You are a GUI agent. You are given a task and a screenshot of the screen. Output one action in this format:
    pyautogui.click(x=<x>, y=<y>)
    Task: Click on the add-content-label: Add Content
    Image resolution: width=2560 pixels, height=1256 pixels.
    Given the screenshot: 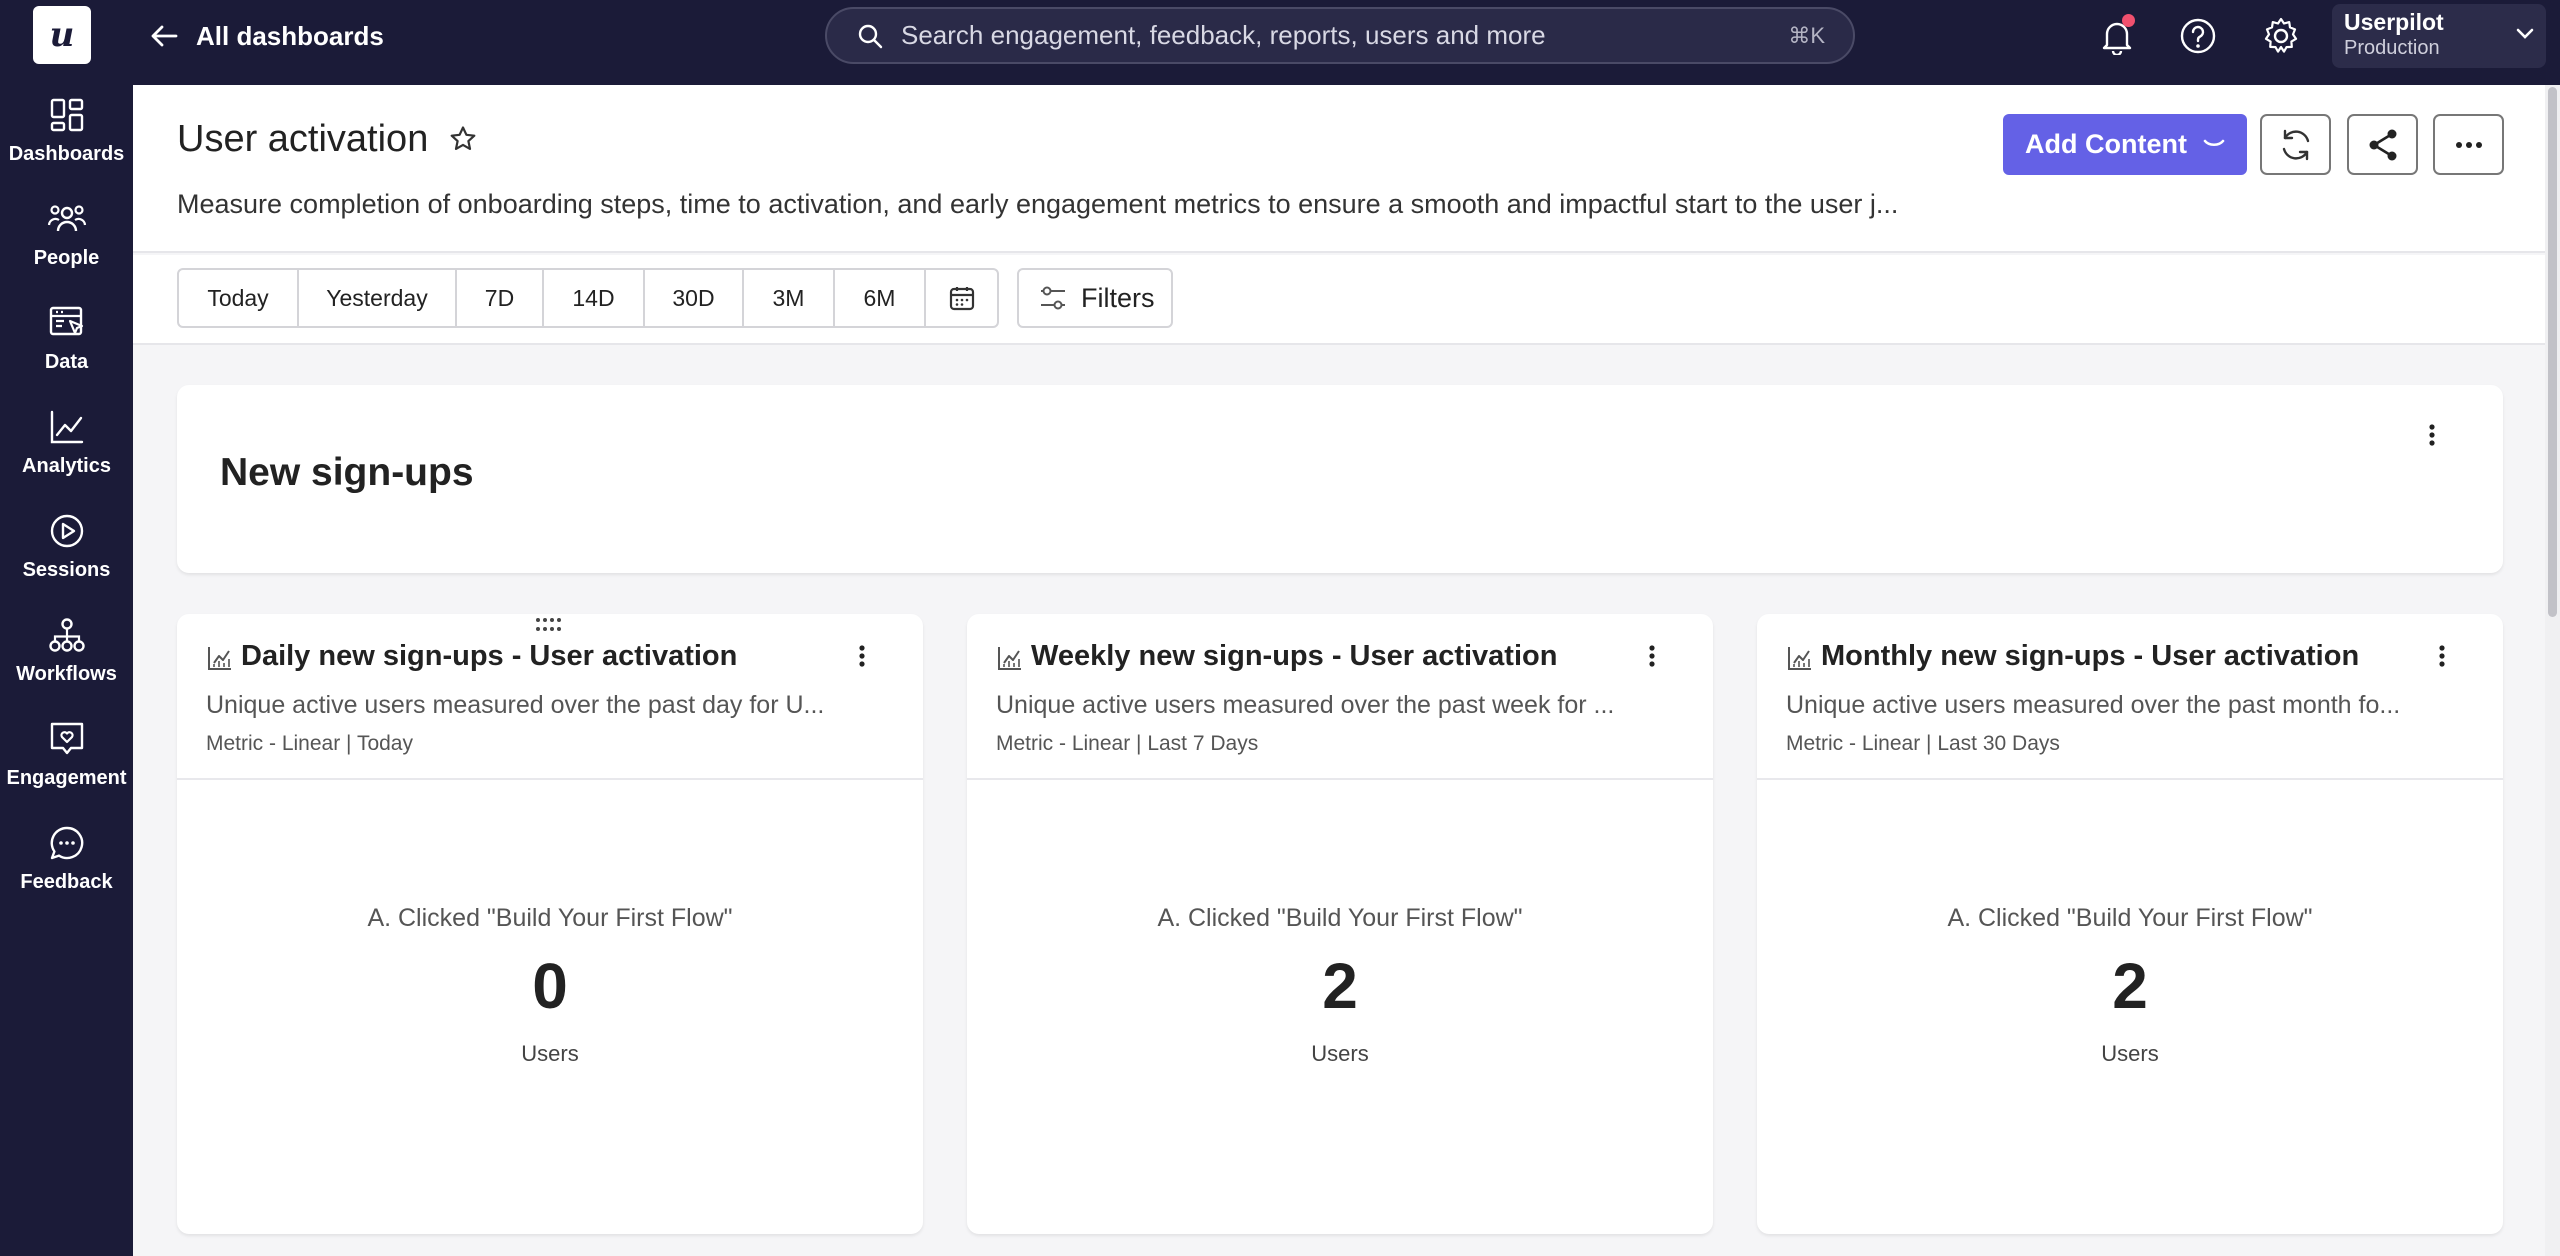 What is the action you would take?
    pyautogui.click(x=2106, y=144)
    